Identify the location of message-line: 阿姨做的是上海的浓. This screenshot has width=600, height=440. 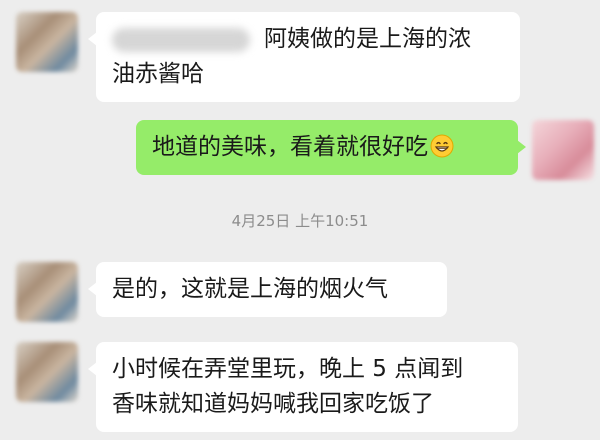
(308, 39).